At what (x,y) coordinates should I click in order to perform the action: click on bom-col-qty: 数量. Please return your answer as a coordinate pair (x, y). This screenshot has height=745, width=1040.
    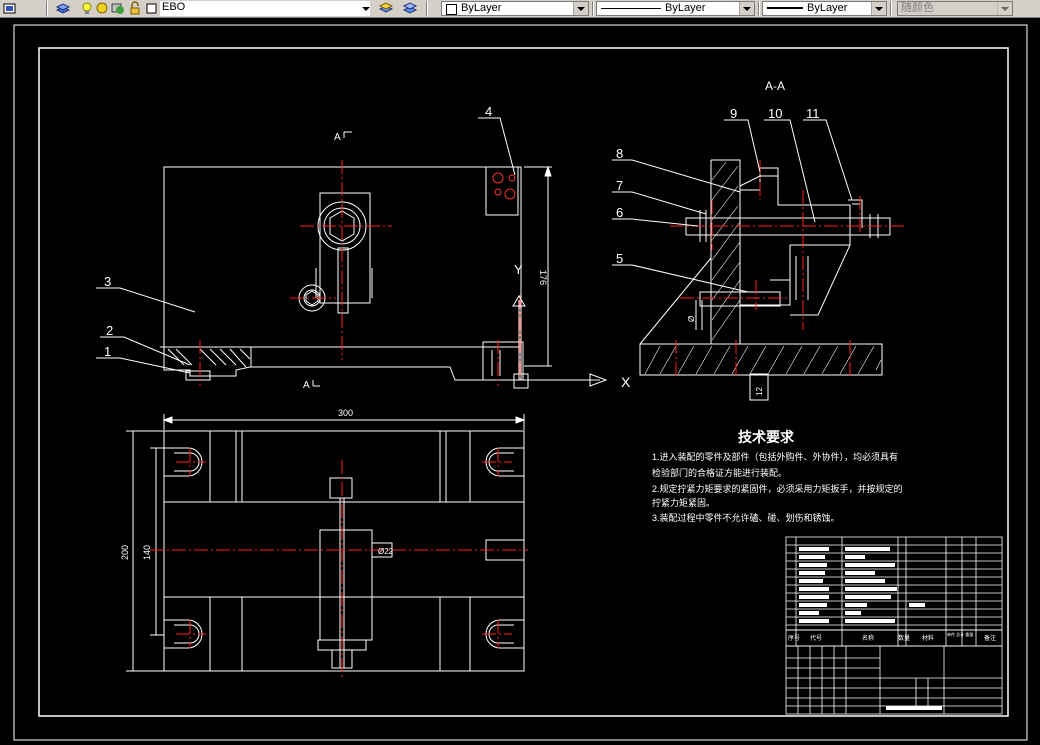
    Looking at the image, I should click on (904, 638).